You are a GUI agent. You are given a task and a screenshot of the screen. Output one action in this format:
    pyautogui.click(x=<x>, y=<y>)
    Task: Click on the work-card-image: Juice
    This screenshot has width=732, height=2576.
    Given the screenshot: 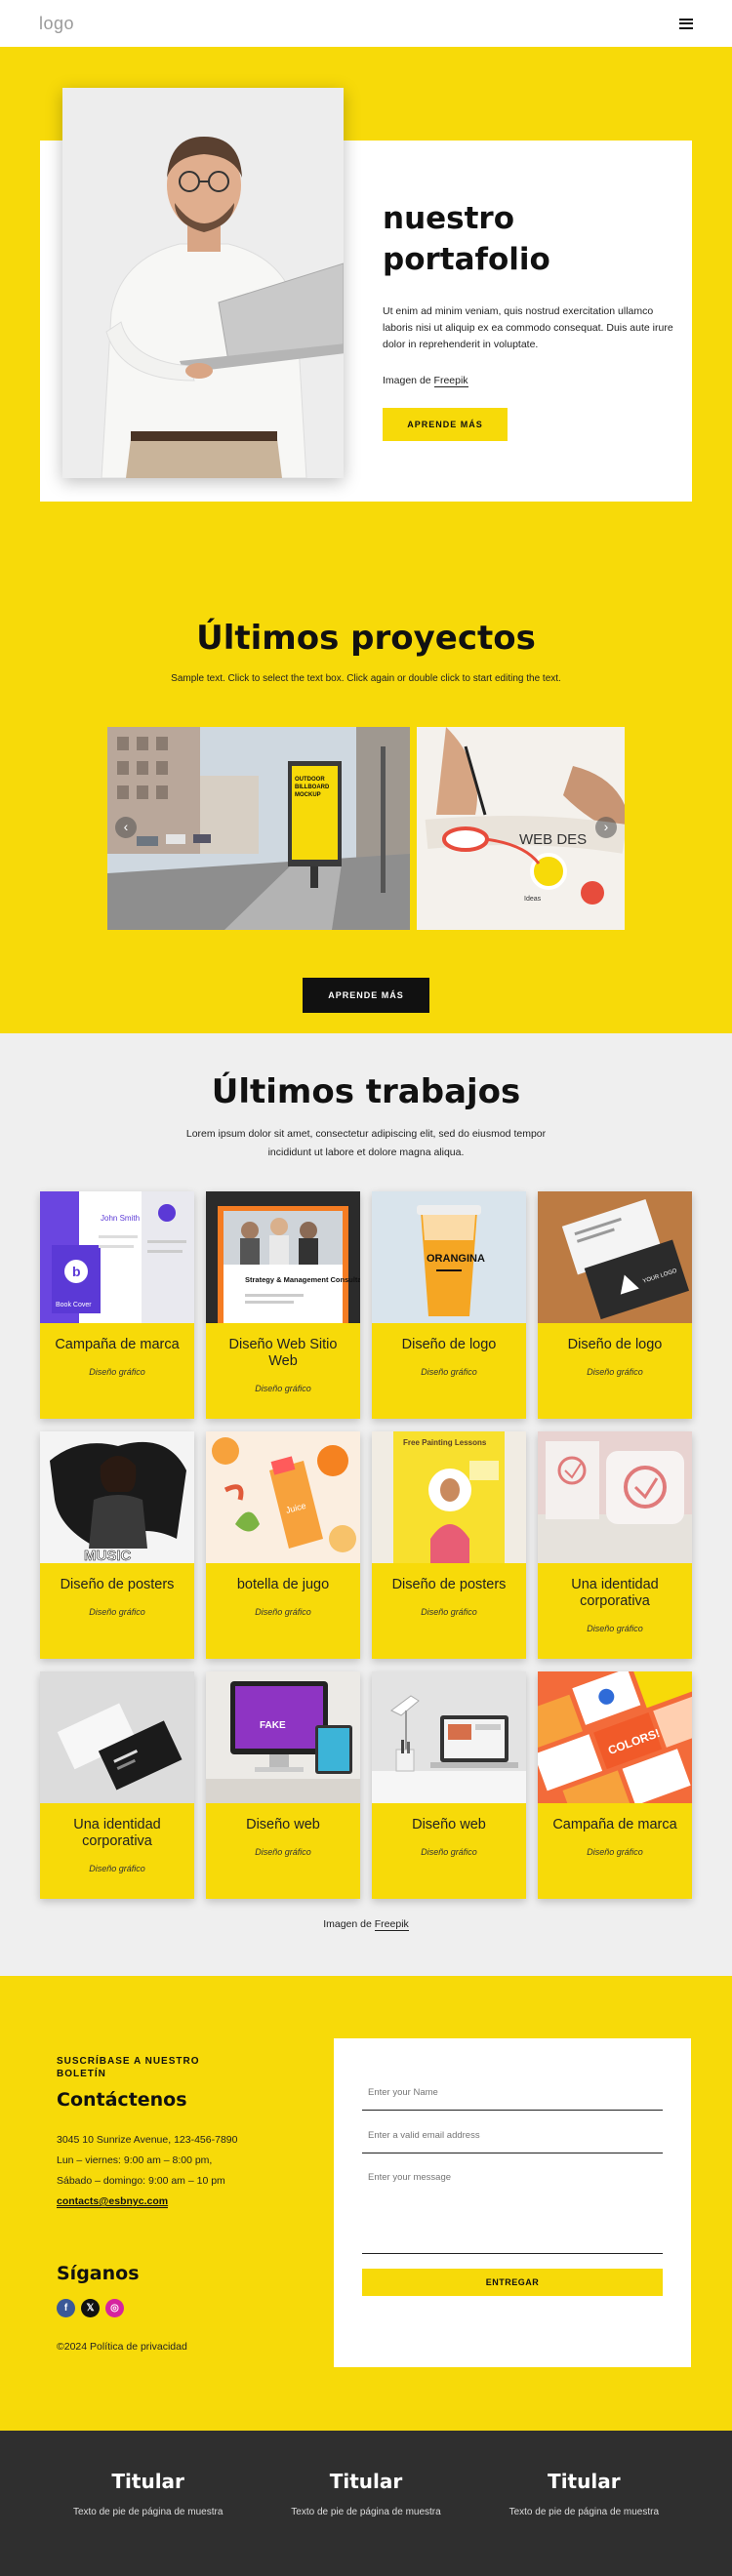 What is the action you would take?
    pyautogui.click(x=283, y=1497)
    